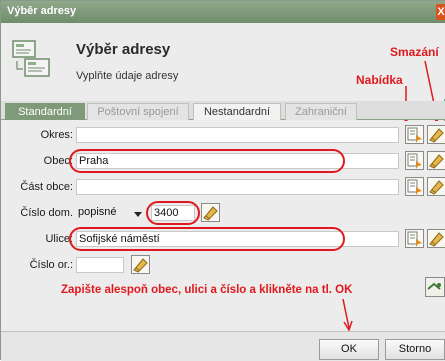 This screenshot has width=445, height=361. Describe the element at coordinates (210, 212) in the screenshot. I see `cislo-dom-clear-icon` at that location.